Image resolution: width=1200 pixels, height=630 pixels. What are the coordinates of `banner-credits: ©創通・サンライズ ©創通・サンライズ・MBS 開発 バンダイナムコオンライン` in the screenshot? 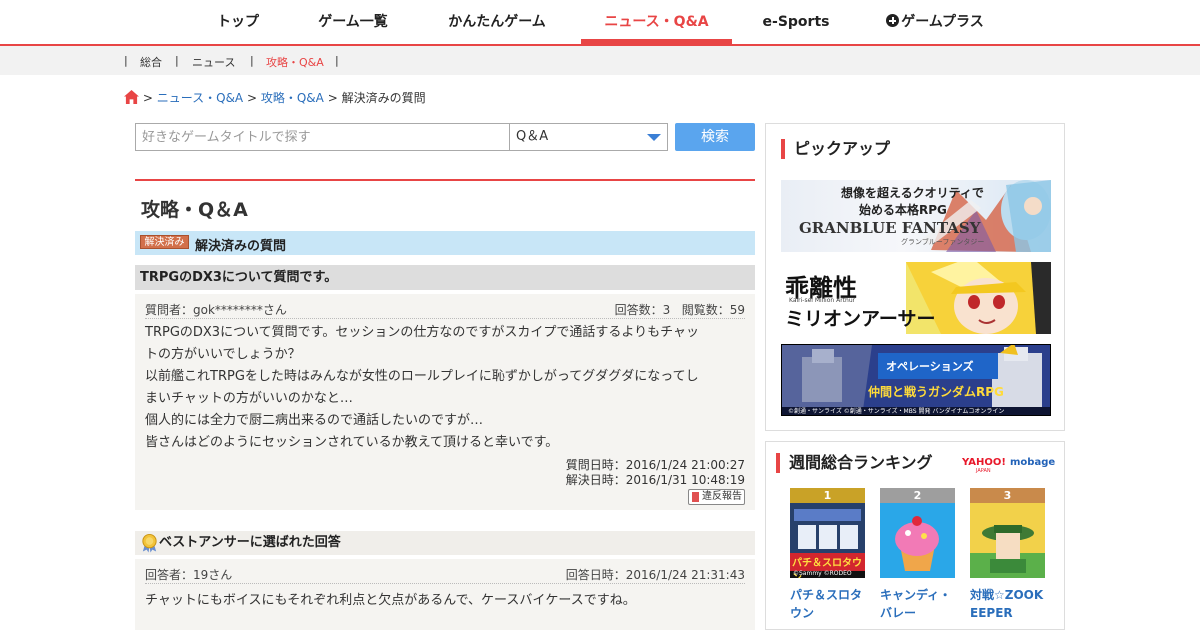 It's located at (896, 411).